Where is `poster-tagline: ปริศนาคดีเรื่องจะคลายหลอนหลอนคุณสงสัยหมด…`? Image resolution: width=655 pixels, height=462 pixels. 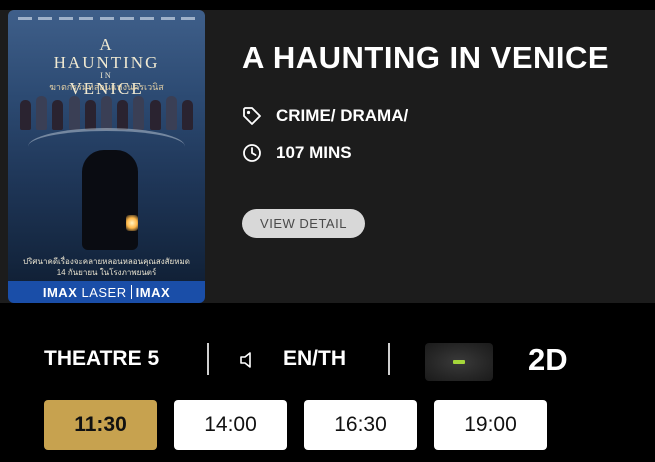 poster-tagline: ปริศนาคดีเรื่องจะคลายหลอนหลอนคุณสงสัยหมด… is located at coordinates (106, 267).